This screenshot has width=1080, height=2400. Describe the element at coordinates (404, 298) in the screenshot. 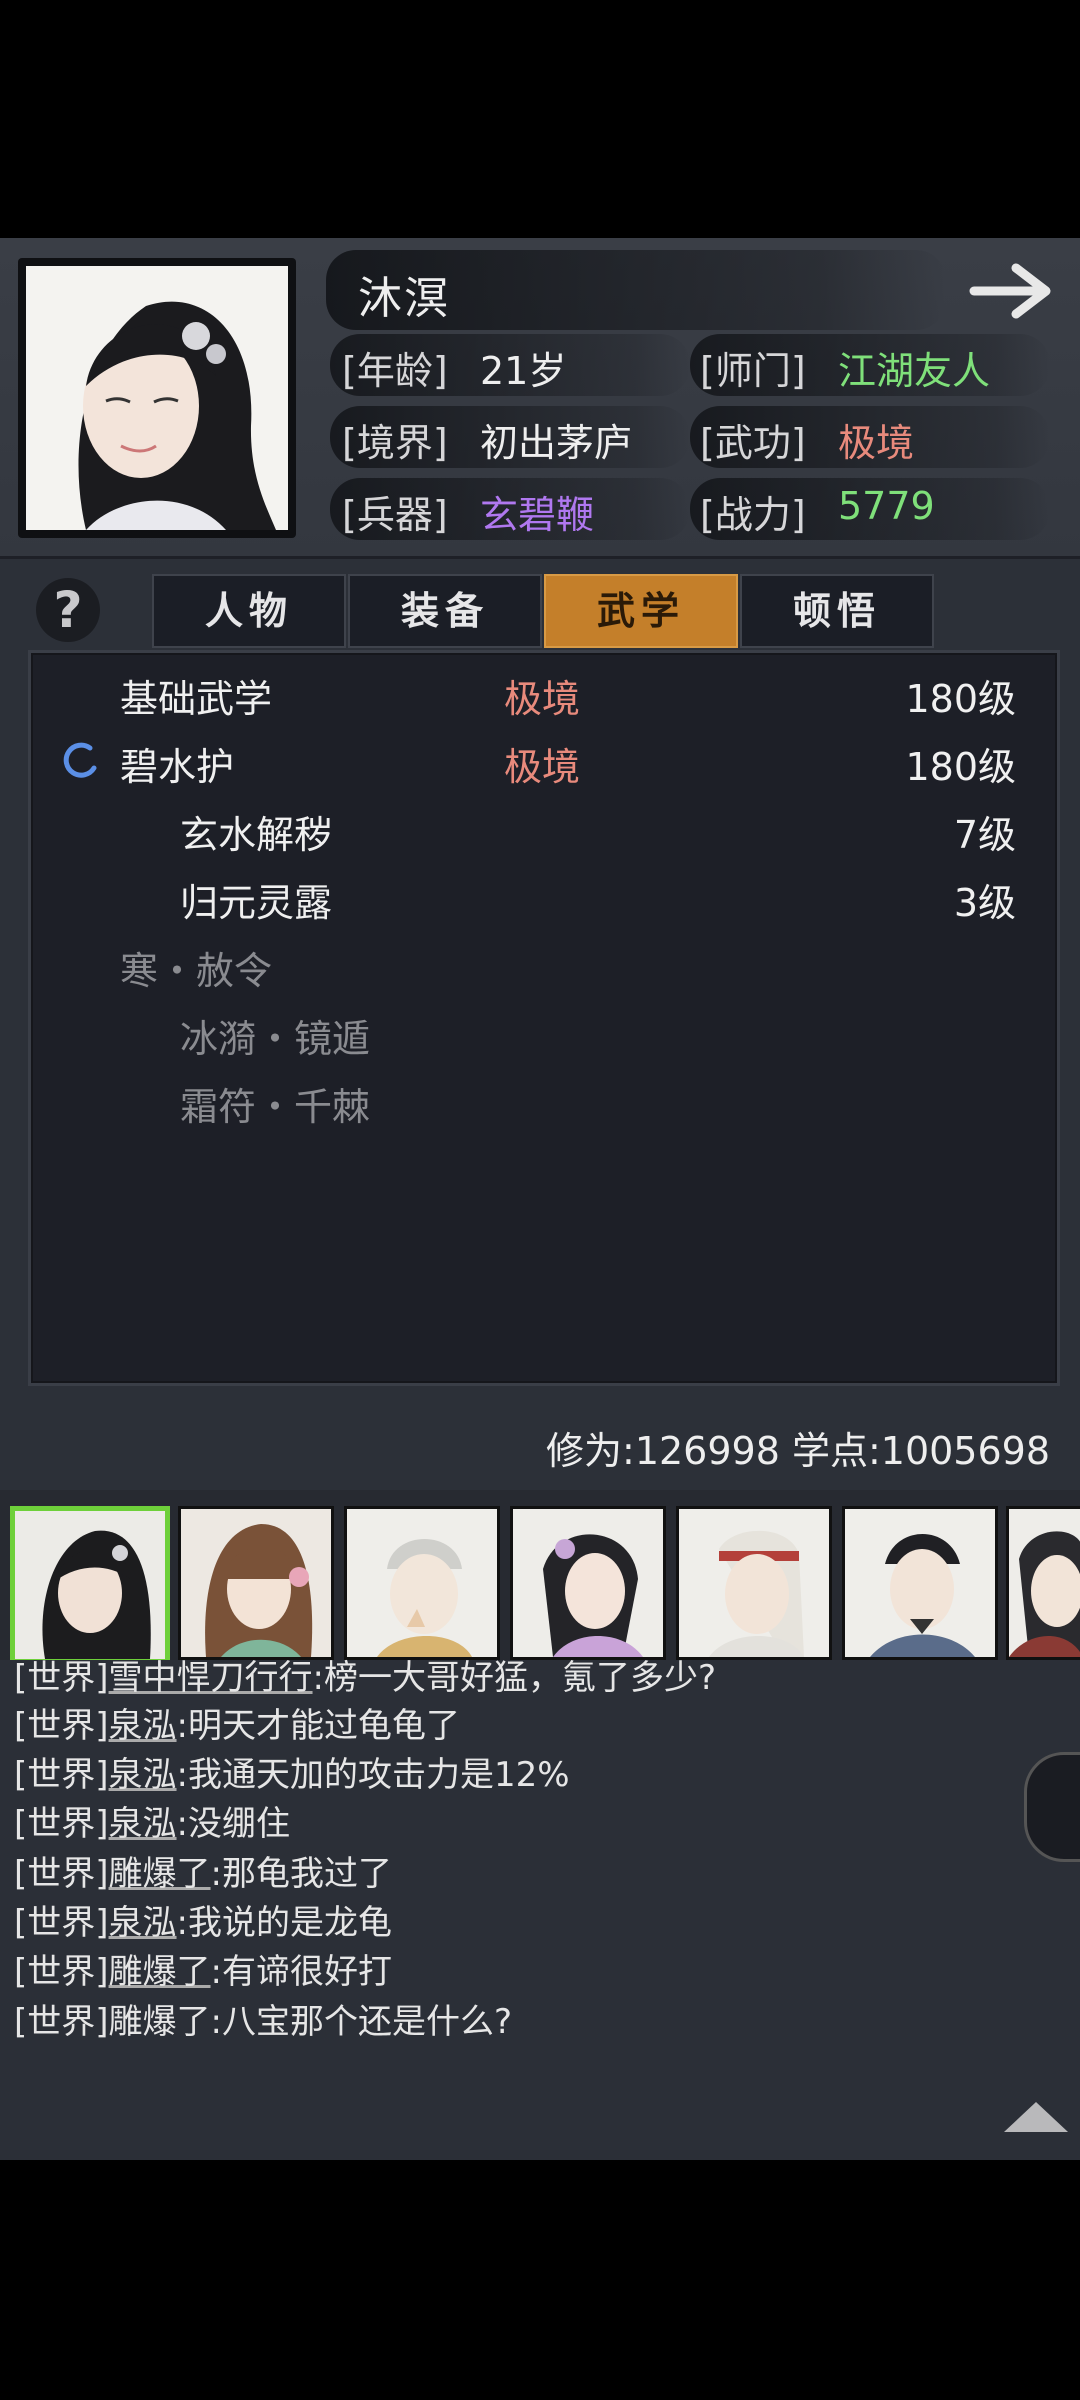

I see `character-name: 沐溟` at that location.